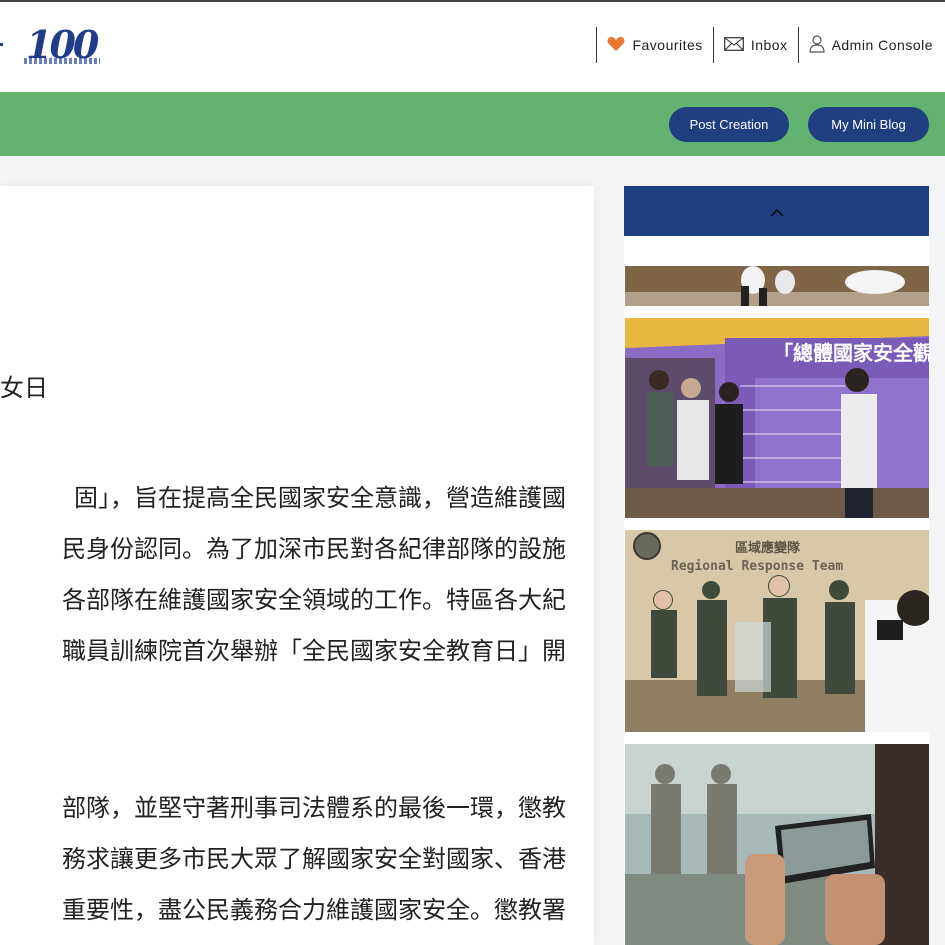 The height and width of the screenshot is (945, 945). Describe the element at coordinates (667, 45) in the screenshot. I see `nav-favourites-label: Favourites` at that location.